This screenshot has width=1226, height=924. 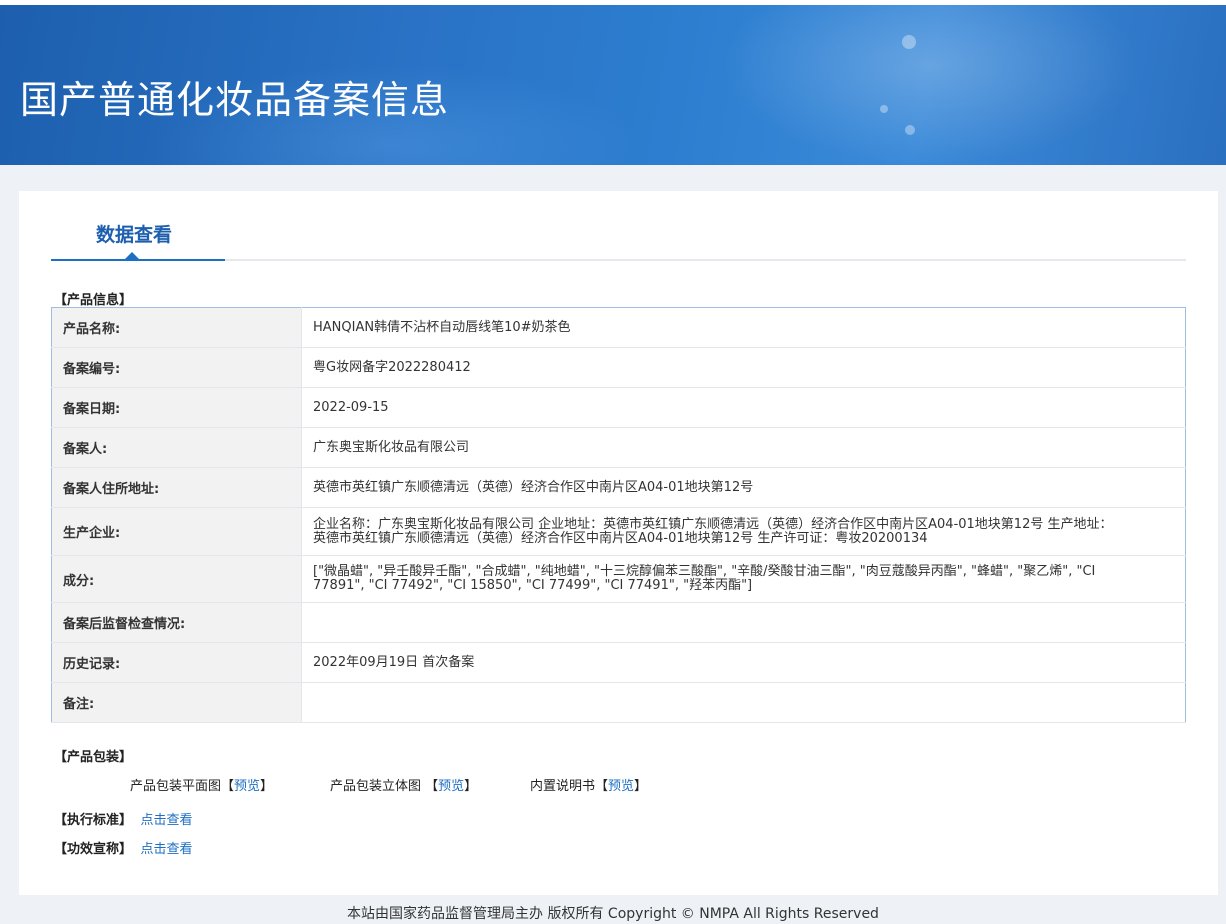 I want to click on packaging-item-3d: 产品包装立体图 【预览】, so click(x=403, y=784).